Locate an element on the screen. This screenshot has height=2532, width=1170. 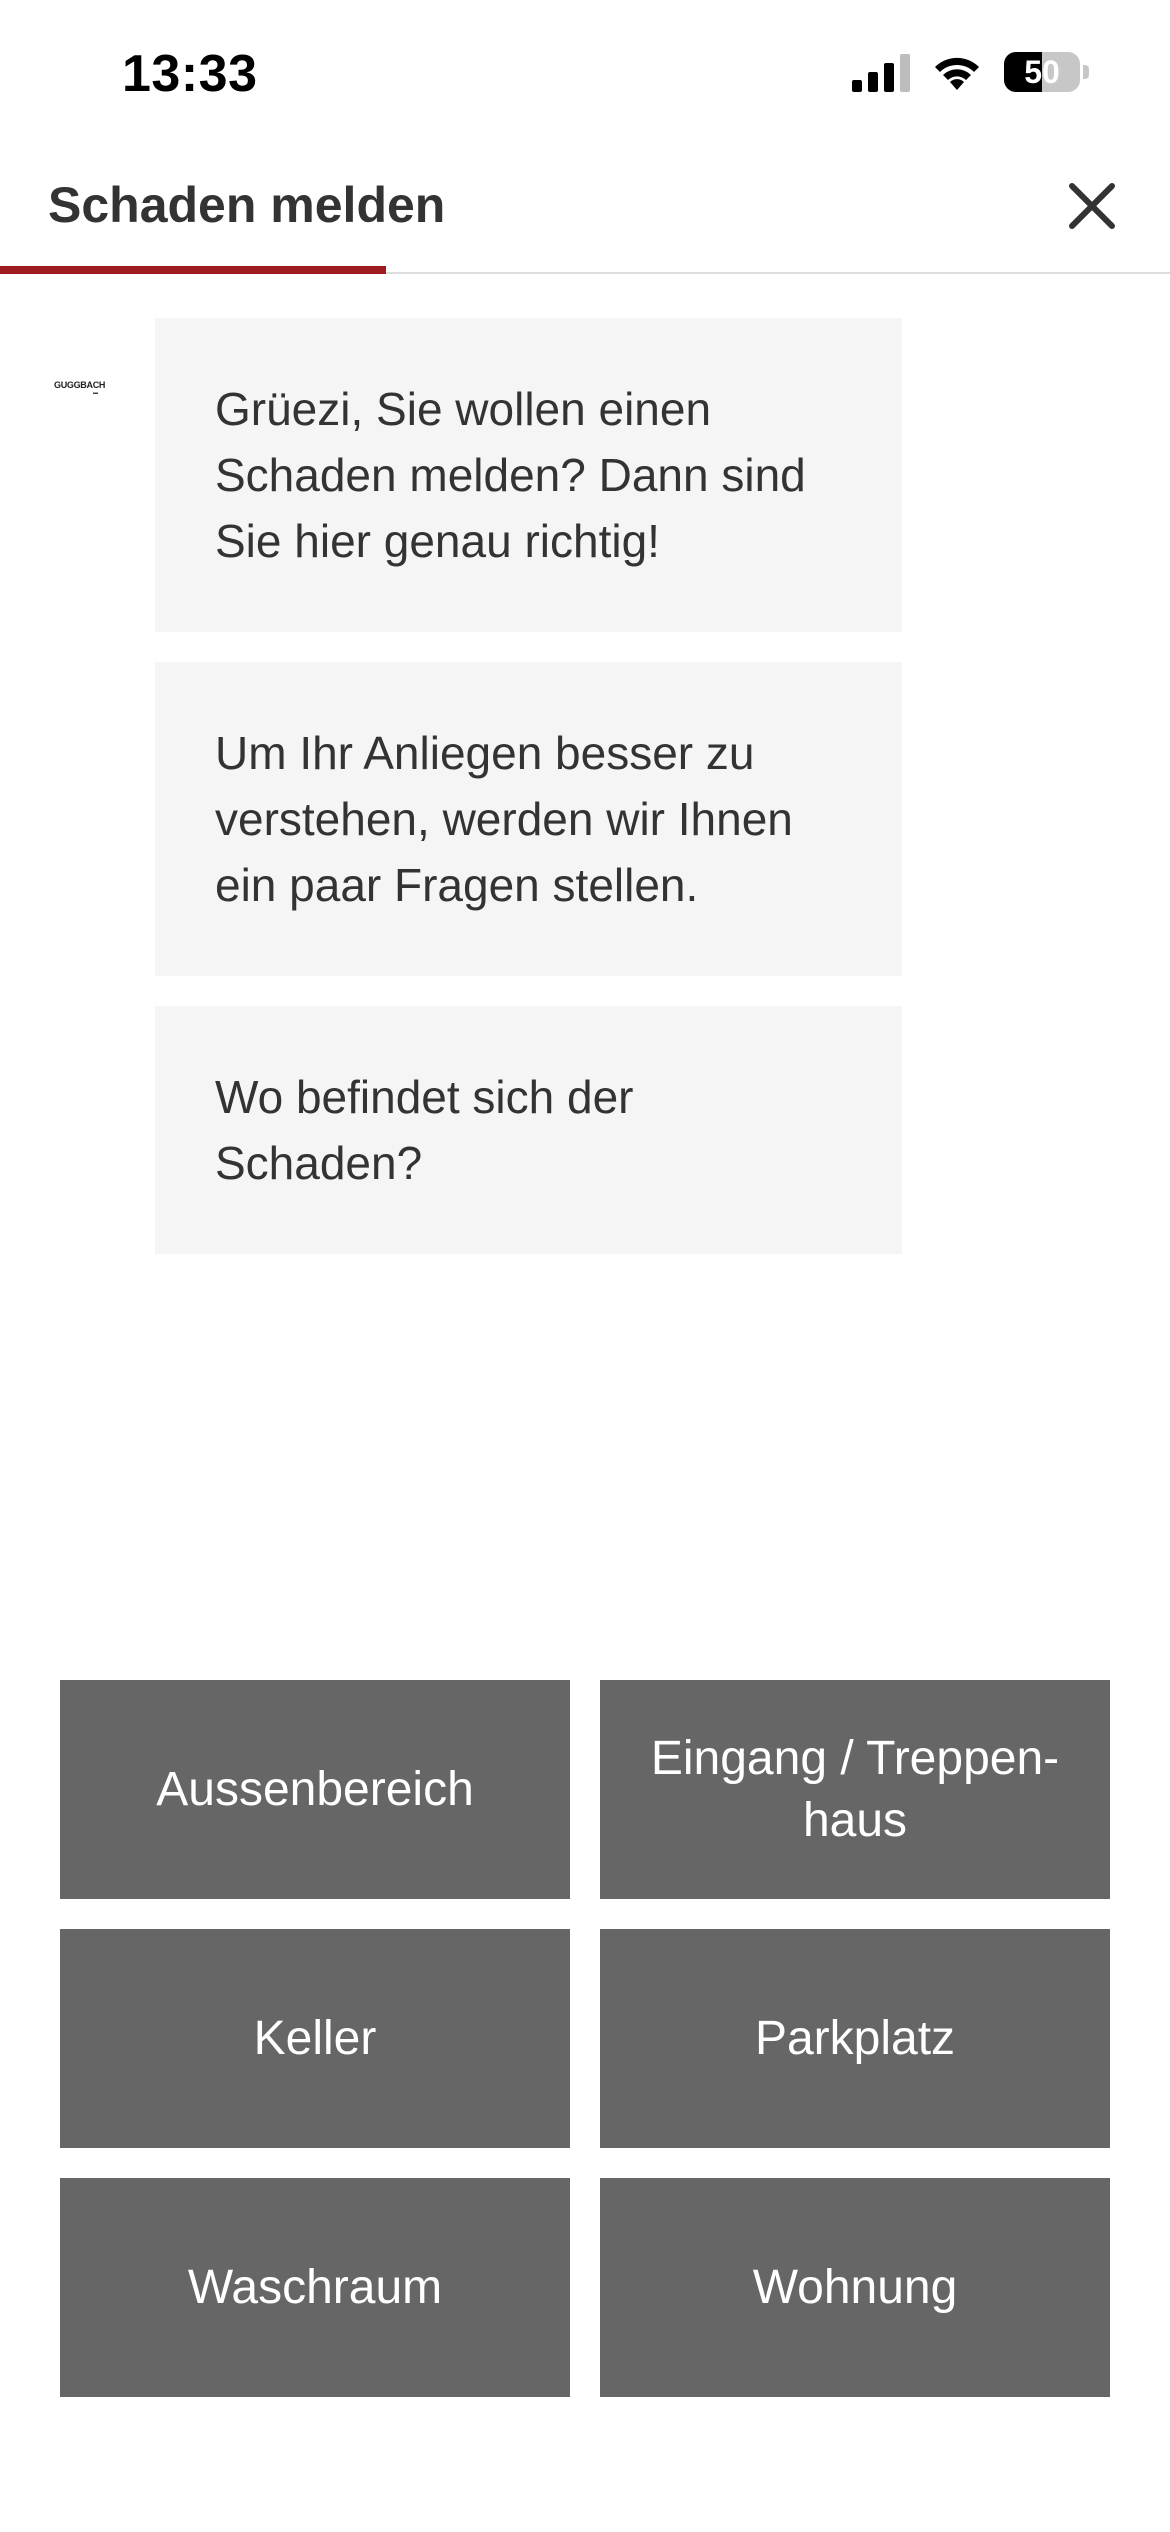
option-wohnung-button: Wohnung is located at coordinates (855, 2287).